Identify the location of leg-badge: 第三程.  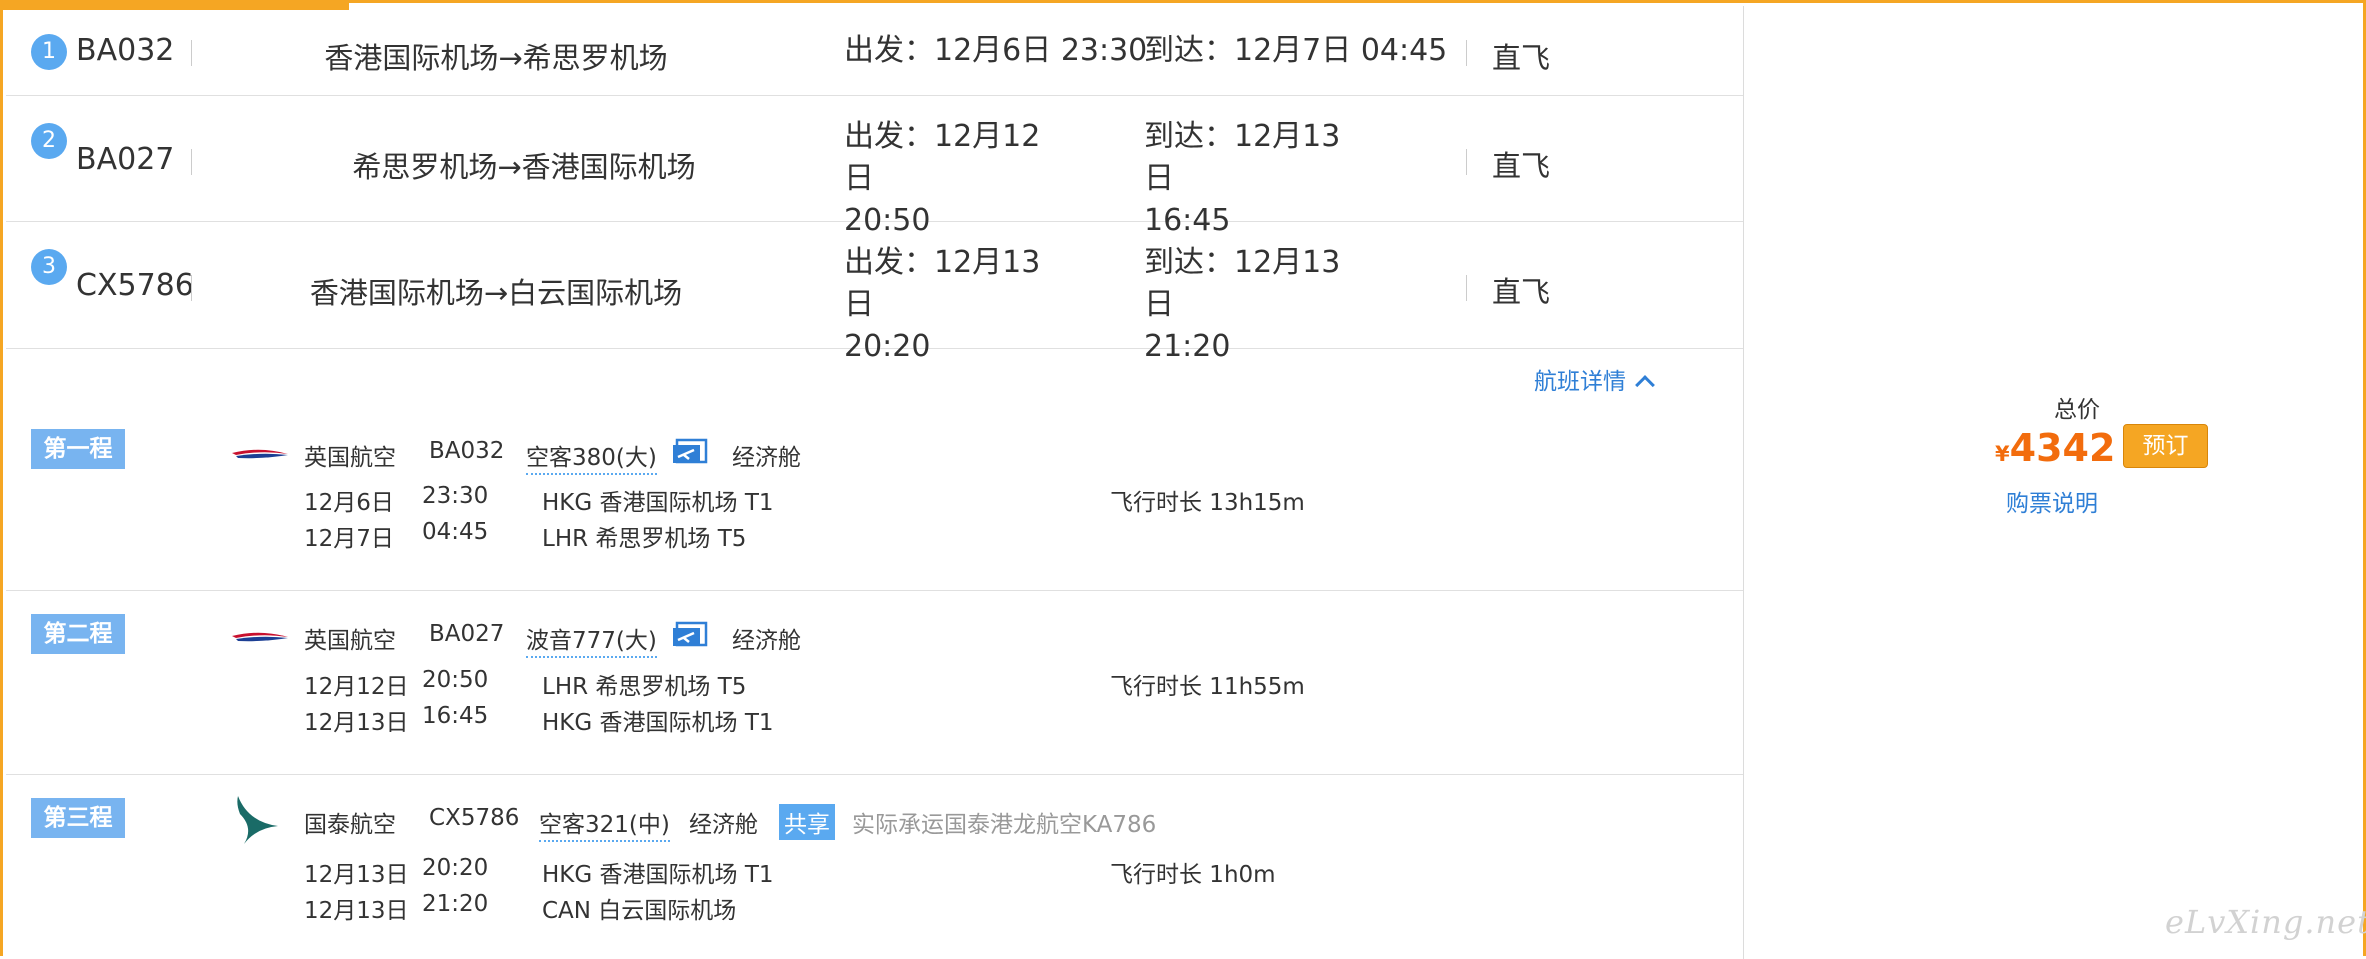
(78, 818).